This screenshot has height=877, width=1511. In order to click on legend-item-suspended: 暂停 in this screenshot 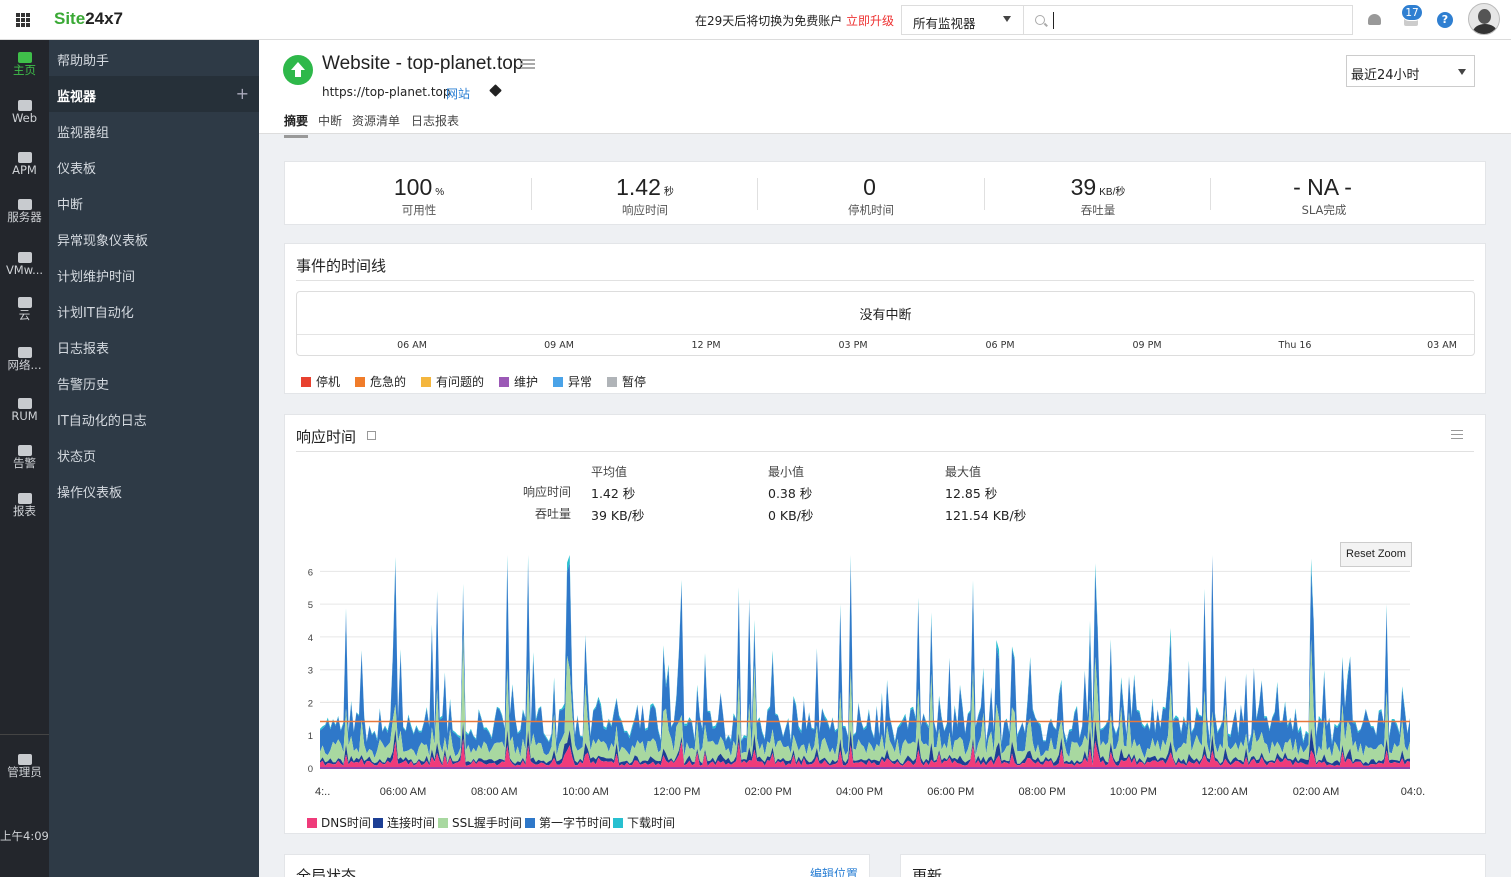, I will do `click(626, 381)`.